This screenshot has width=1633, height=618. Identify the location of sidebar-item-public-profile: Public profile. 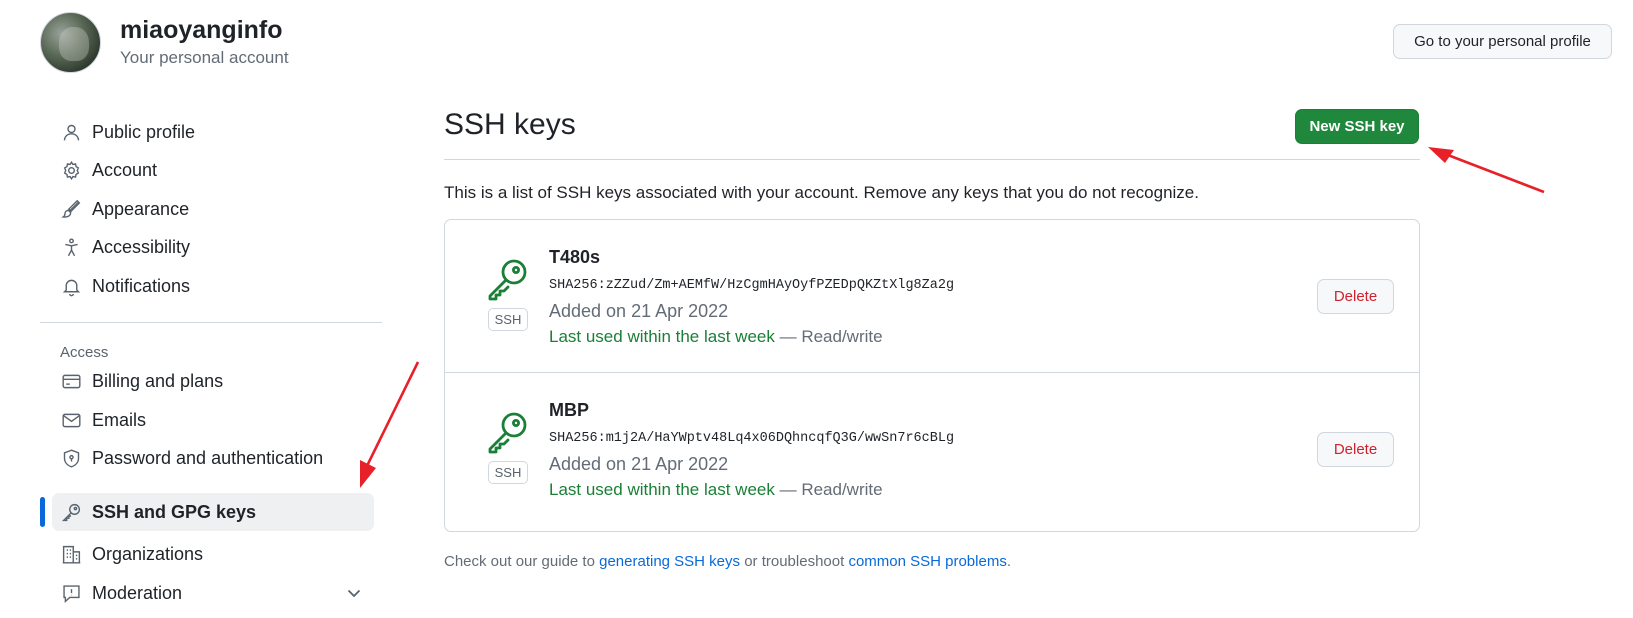
(213, 132).